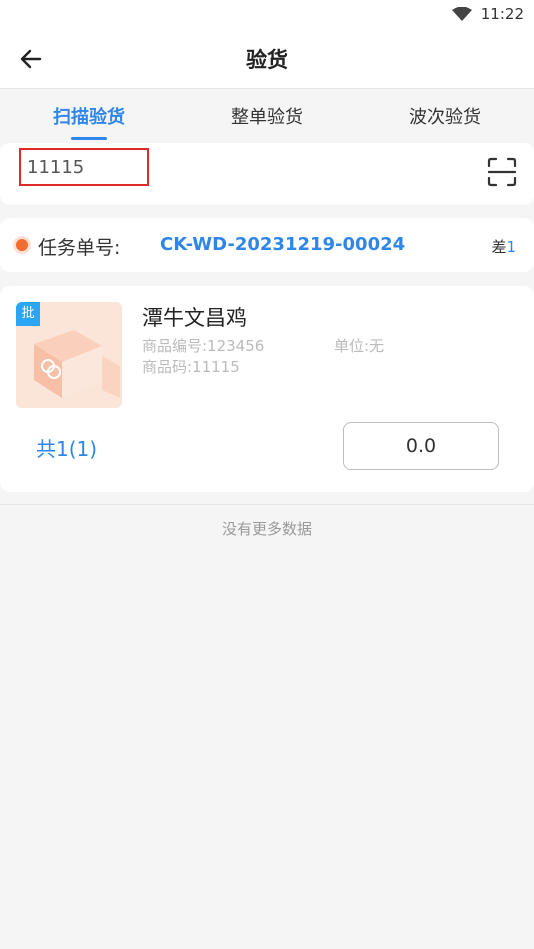 This screenshot has height=949, width=534. I want to click on app-header: 验货, so click(267, 58).